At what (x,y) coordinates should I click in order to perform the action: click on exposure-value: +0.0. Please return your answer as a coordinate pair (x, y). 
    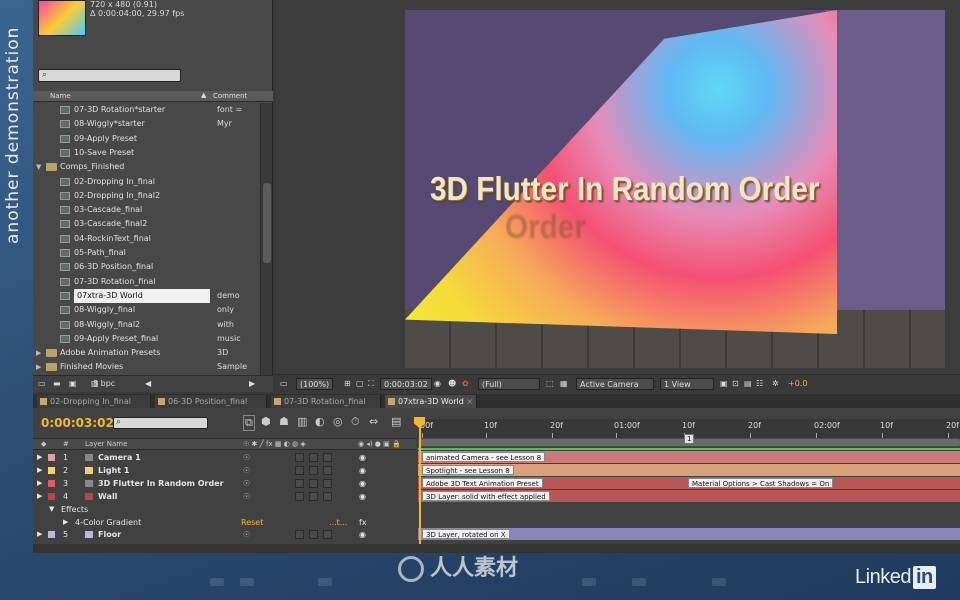
    Looking at the image, I should click on (797, 384).